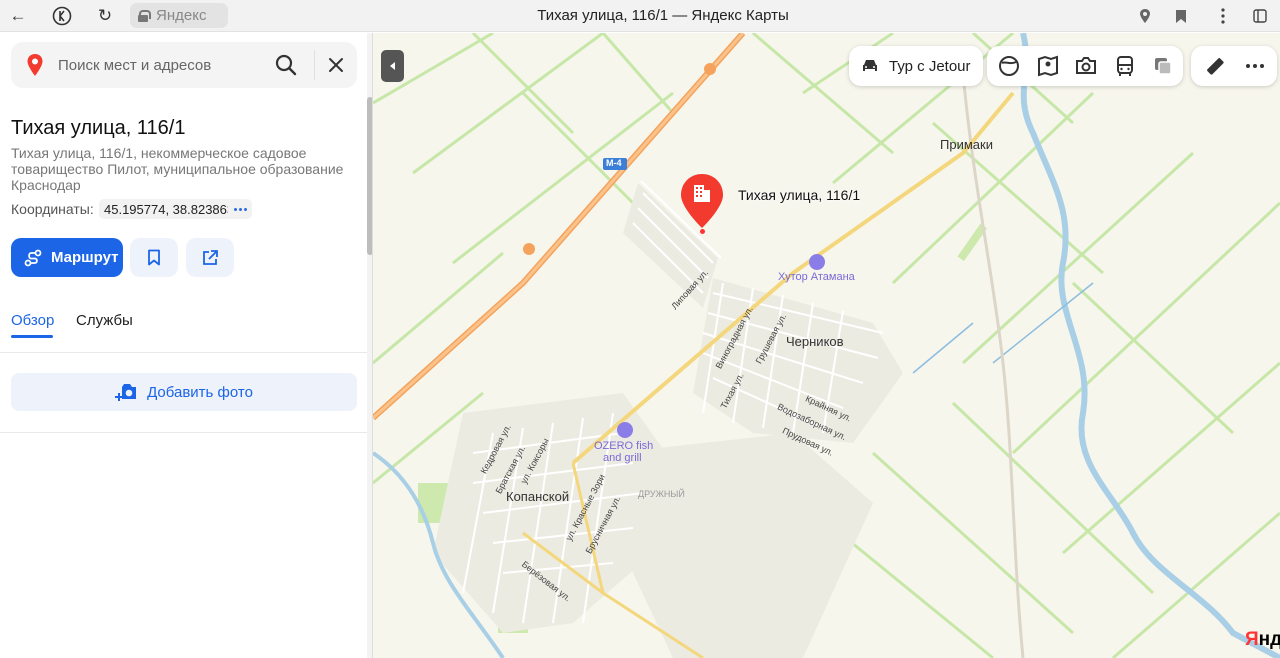 This screenshot has height=658, width=1280. Describe the element at coordinates (930, 66) in the screenshot. I see `ad-button-label: Тур с Jetour` at that location.